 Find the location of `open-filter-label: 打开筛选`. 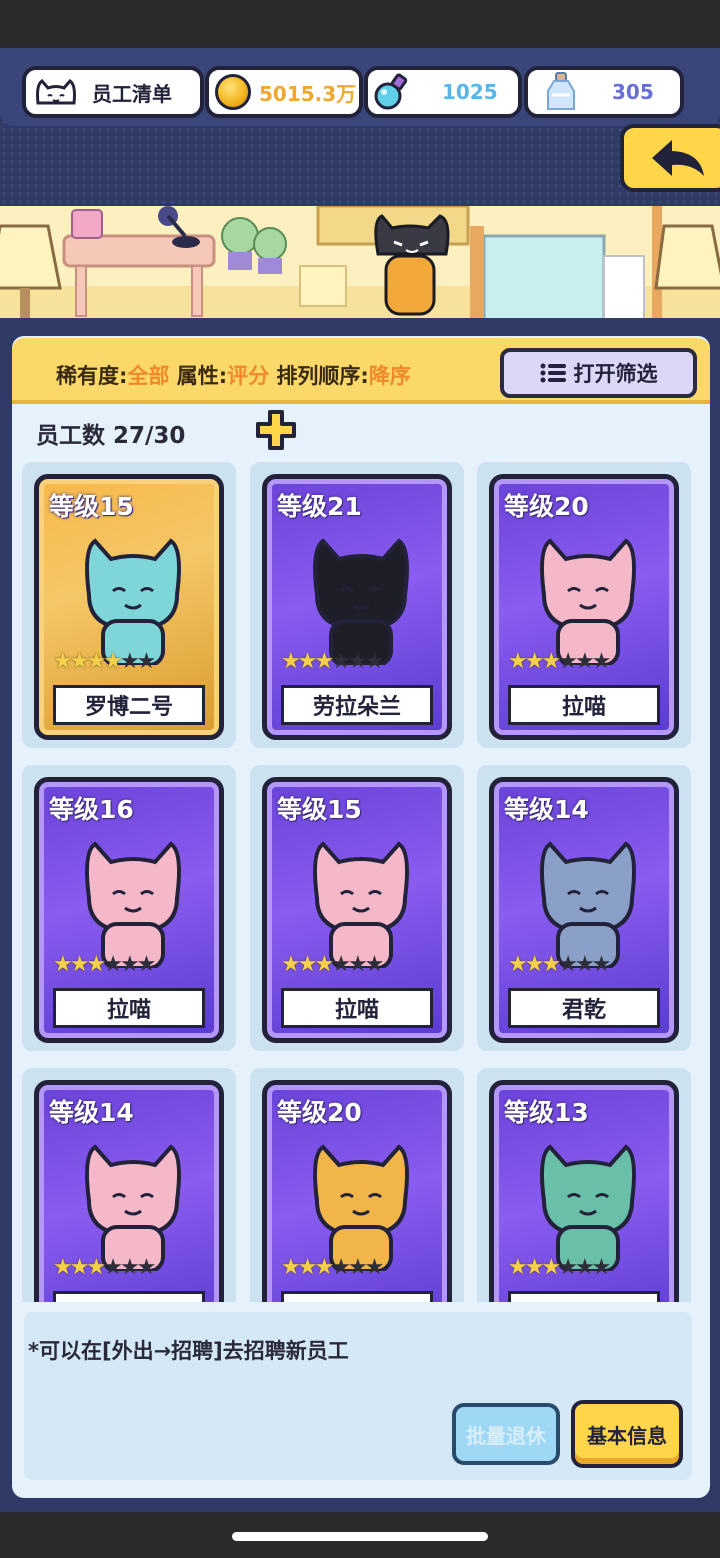

open-filter-label: 打开筛选 is located at coordinates (615, 374).